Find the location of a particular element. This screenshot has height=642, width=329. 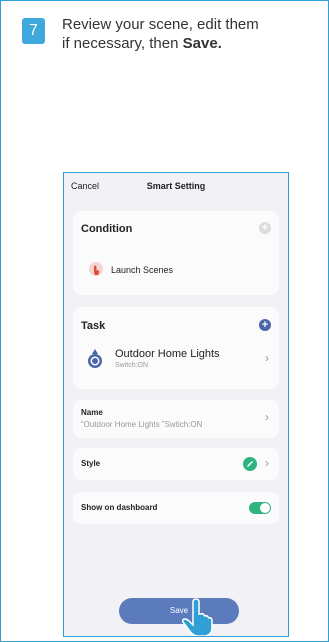

name-label: Name is located at coordinates (92, 412).